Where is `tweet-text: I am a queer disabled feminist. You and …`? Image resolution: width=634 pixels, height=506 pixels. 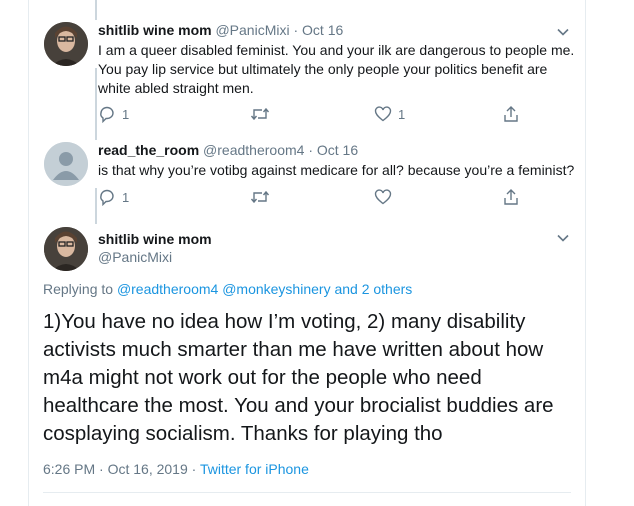
tweet-text: I am a queer disabled feminist. You and … is located at coordinates (336, 69).